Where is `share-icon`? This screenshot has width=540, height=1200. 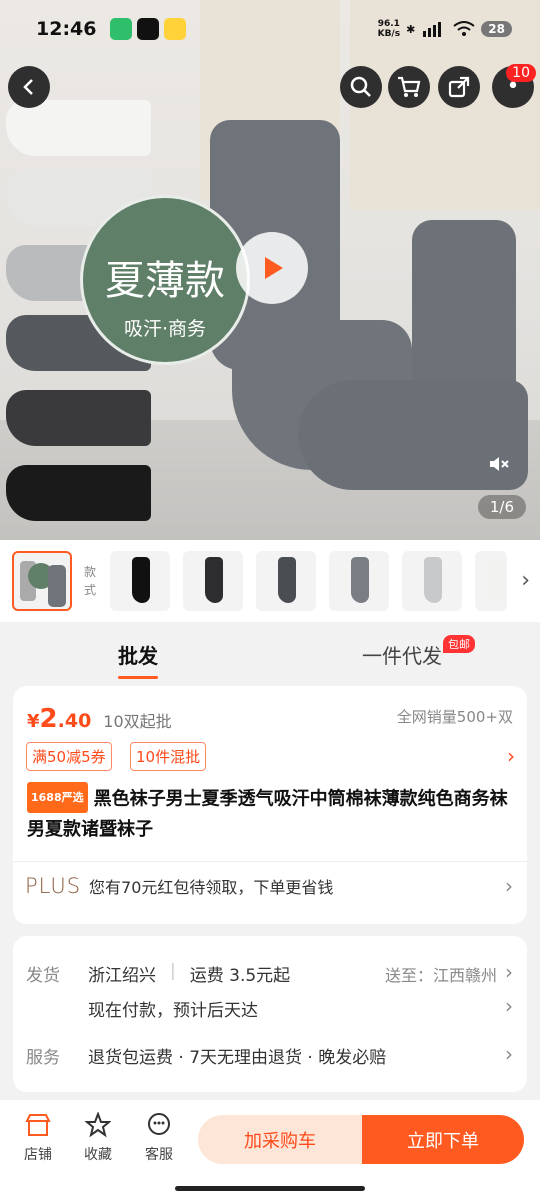
share-icon is located at coordinates (459, 87).